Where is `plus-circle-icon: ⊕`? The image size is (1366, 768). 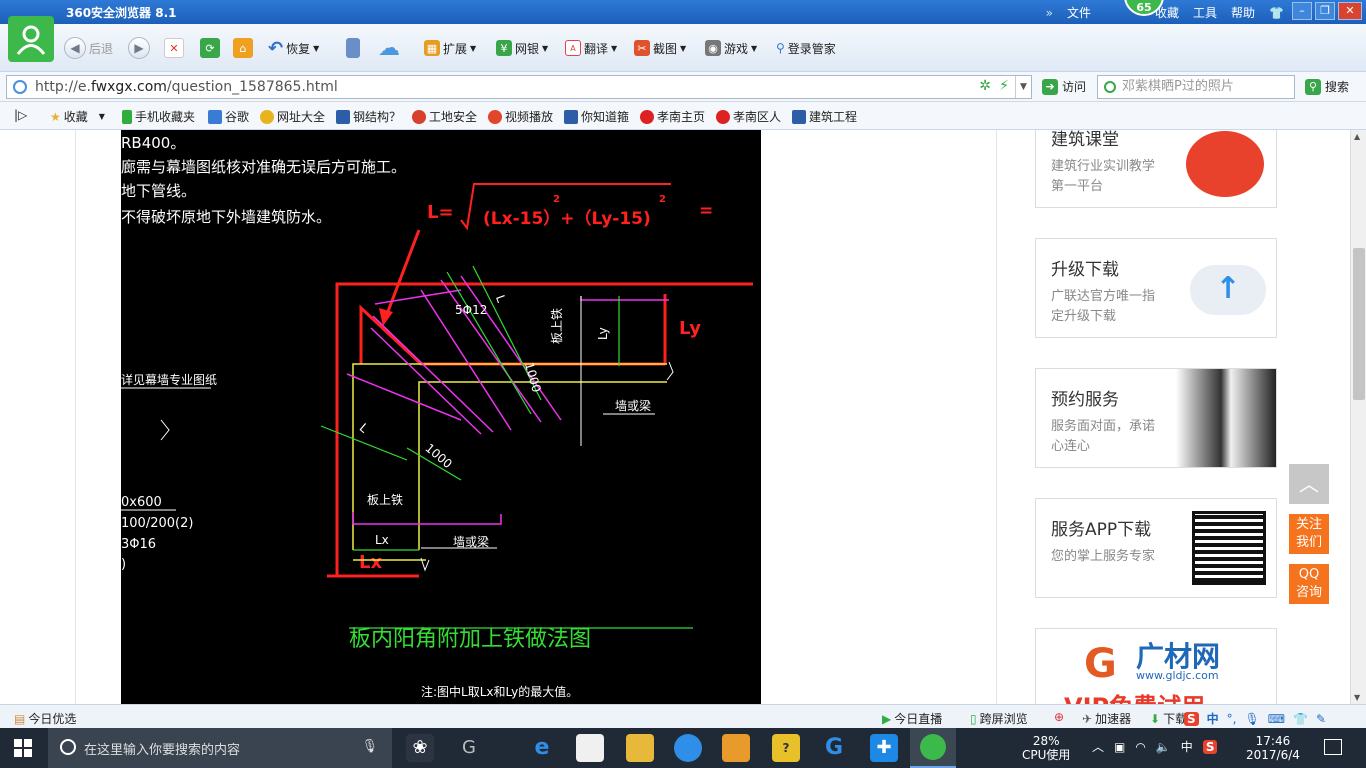
plus-circle-icon: ⊕ is located at coordinates (1059, 717).